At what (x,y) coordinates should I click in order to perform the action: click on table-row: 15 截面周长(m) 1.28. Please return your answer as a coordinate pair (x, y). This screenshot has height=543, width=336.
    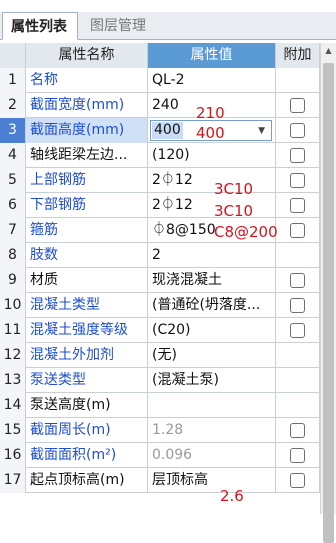
    Looking at the image, I should click on (160, 430).